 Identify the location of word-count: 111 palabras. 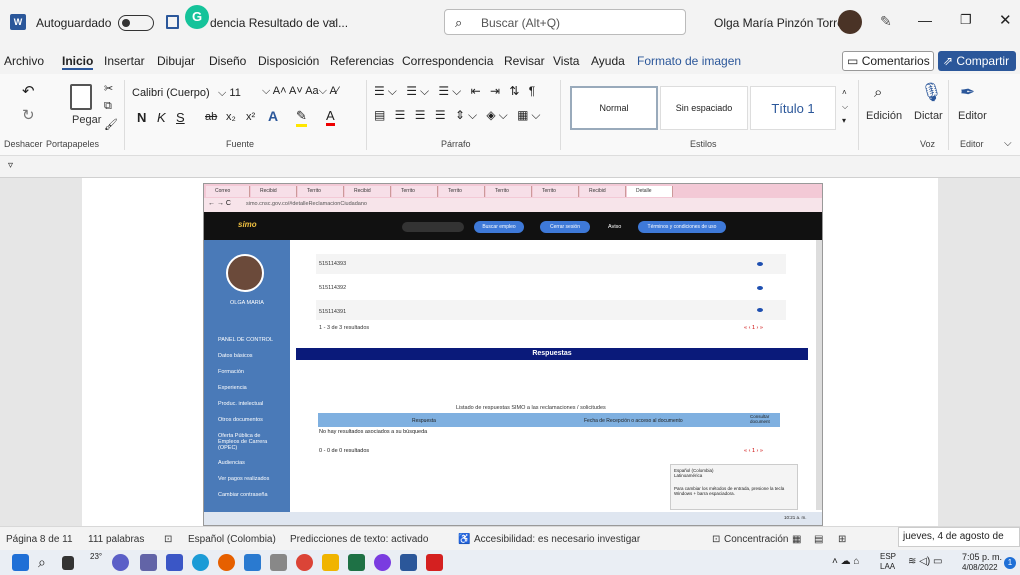
(116, 539).